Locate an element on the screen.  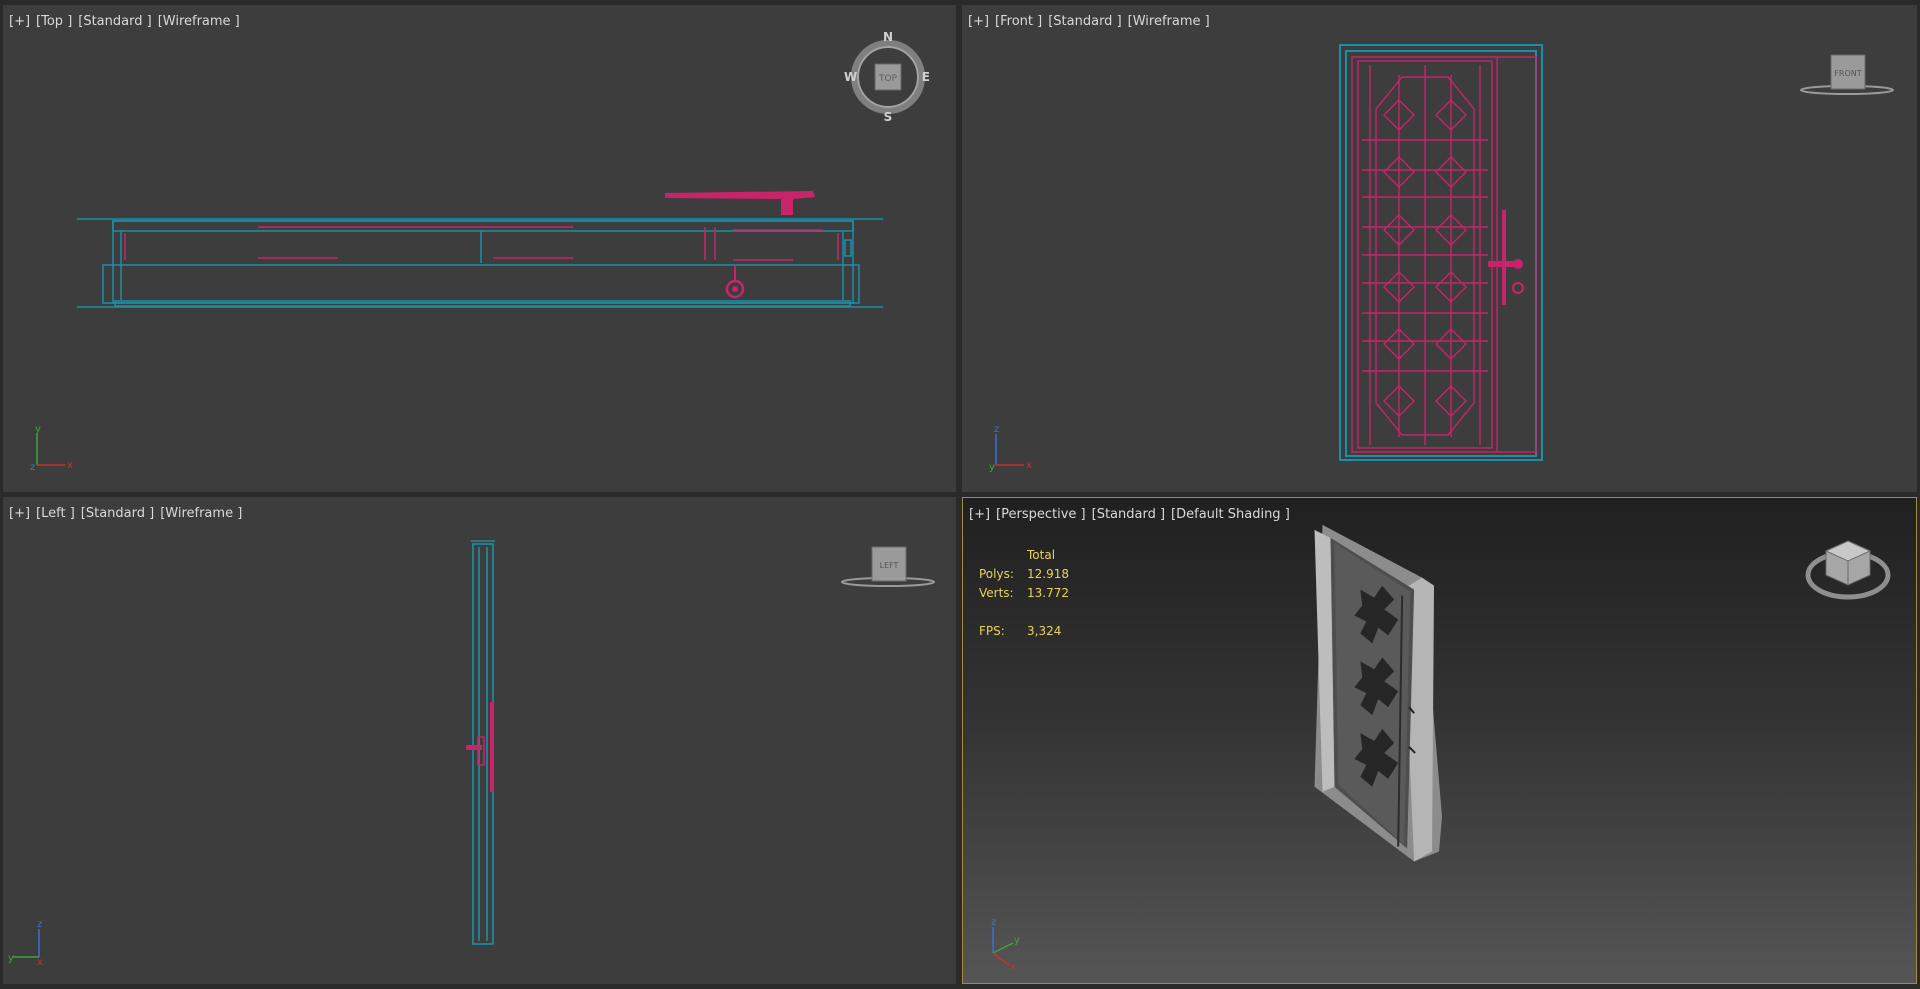
axis-label-center: y is located at coordinates (992, 467).